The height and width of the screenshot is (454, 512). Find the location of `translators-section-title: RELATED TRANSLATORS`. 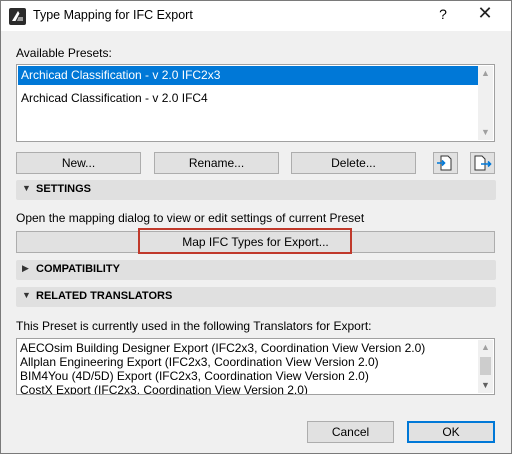

translators-section-title: RELATED TRANSLATORS is located at coordinates (104, 296).